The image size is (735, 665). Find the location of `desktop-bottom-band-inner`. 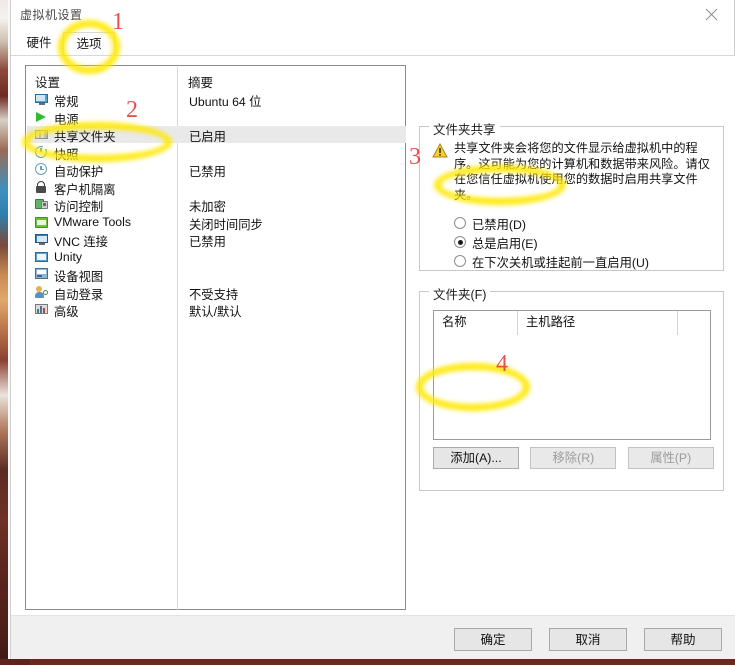

desktop-bottom-band-inner is located at coordinates (382, 662).